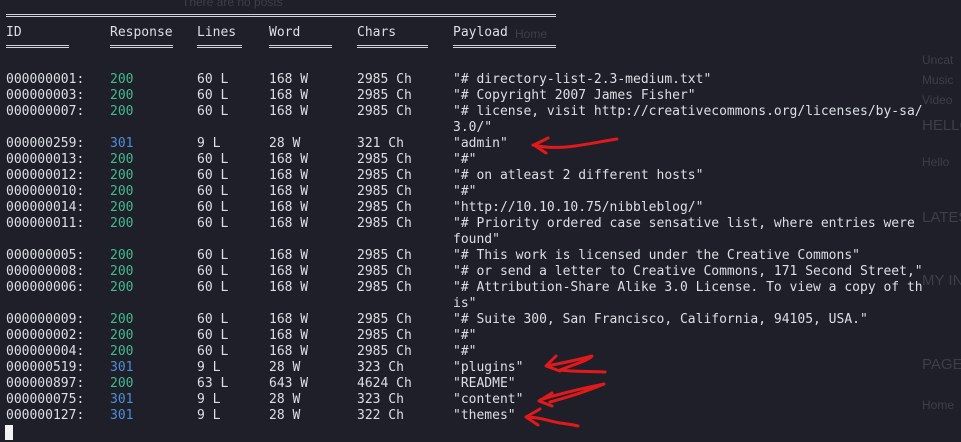  Describe the element at coordinates (217, 32) in the screenshot. I see `header-lines: Lines` at that location.